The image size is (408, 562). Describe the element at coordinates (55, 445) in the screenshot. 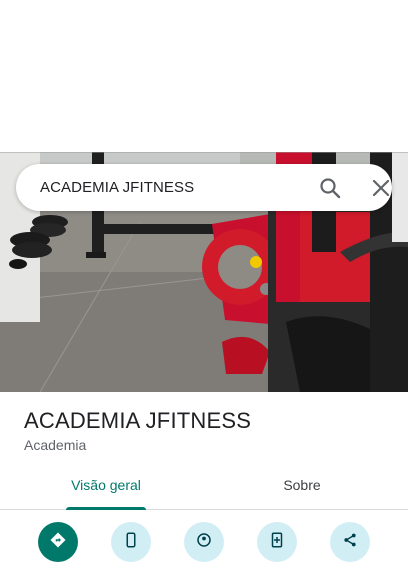

I see `place-category: Academia` at that location.